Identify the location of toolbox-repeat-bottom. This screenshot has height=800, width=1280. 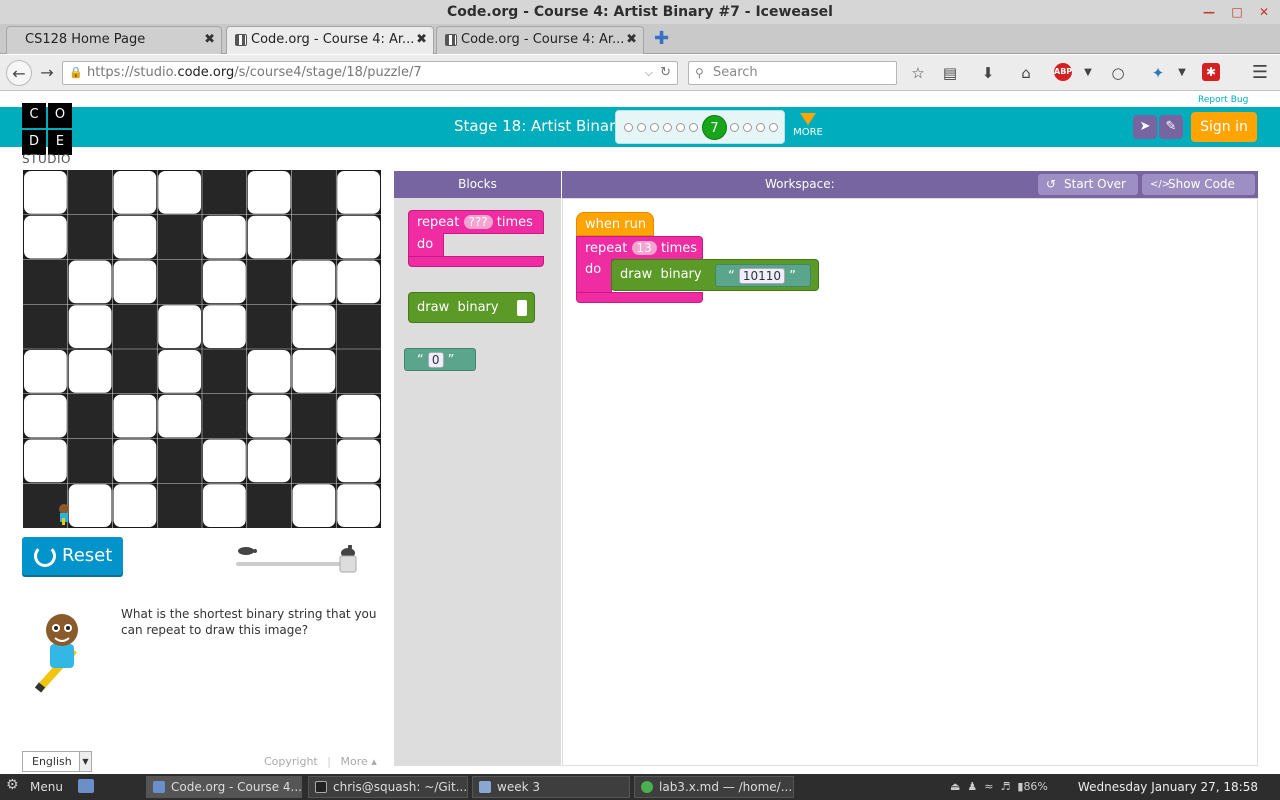
(476, 261).